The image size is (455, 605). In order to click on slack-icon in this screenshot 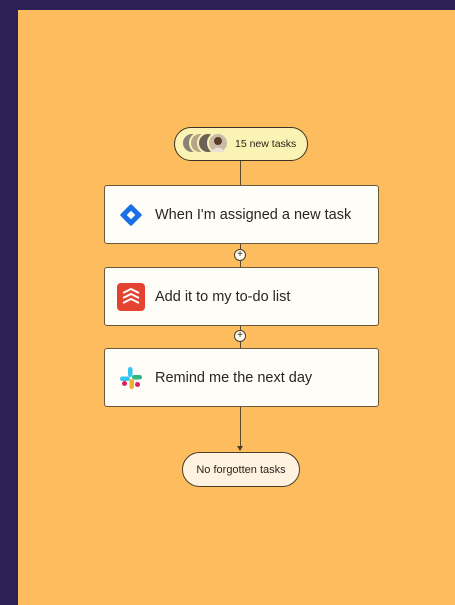, I will do `click(131, 378)`.